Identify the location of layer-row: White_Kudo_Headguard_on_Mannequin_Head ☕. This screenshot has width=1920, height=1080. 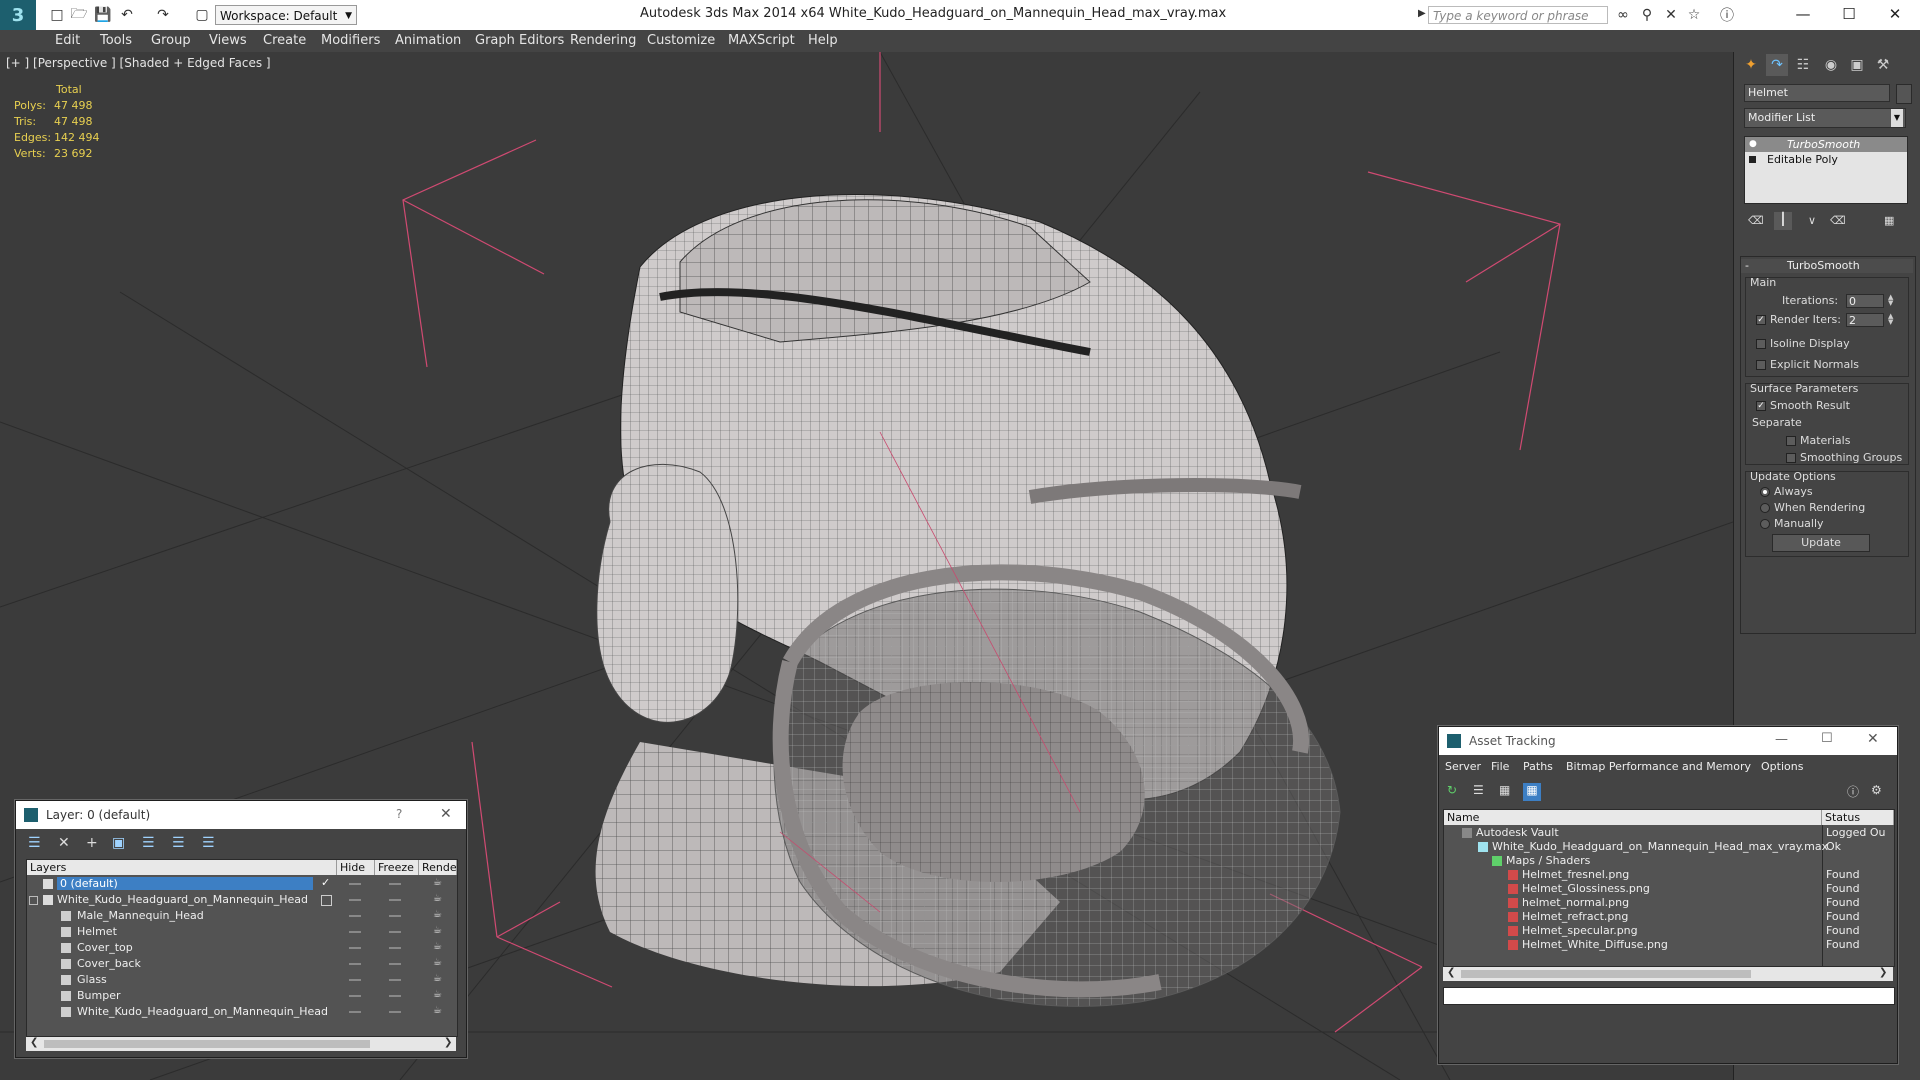
(242, 1012).